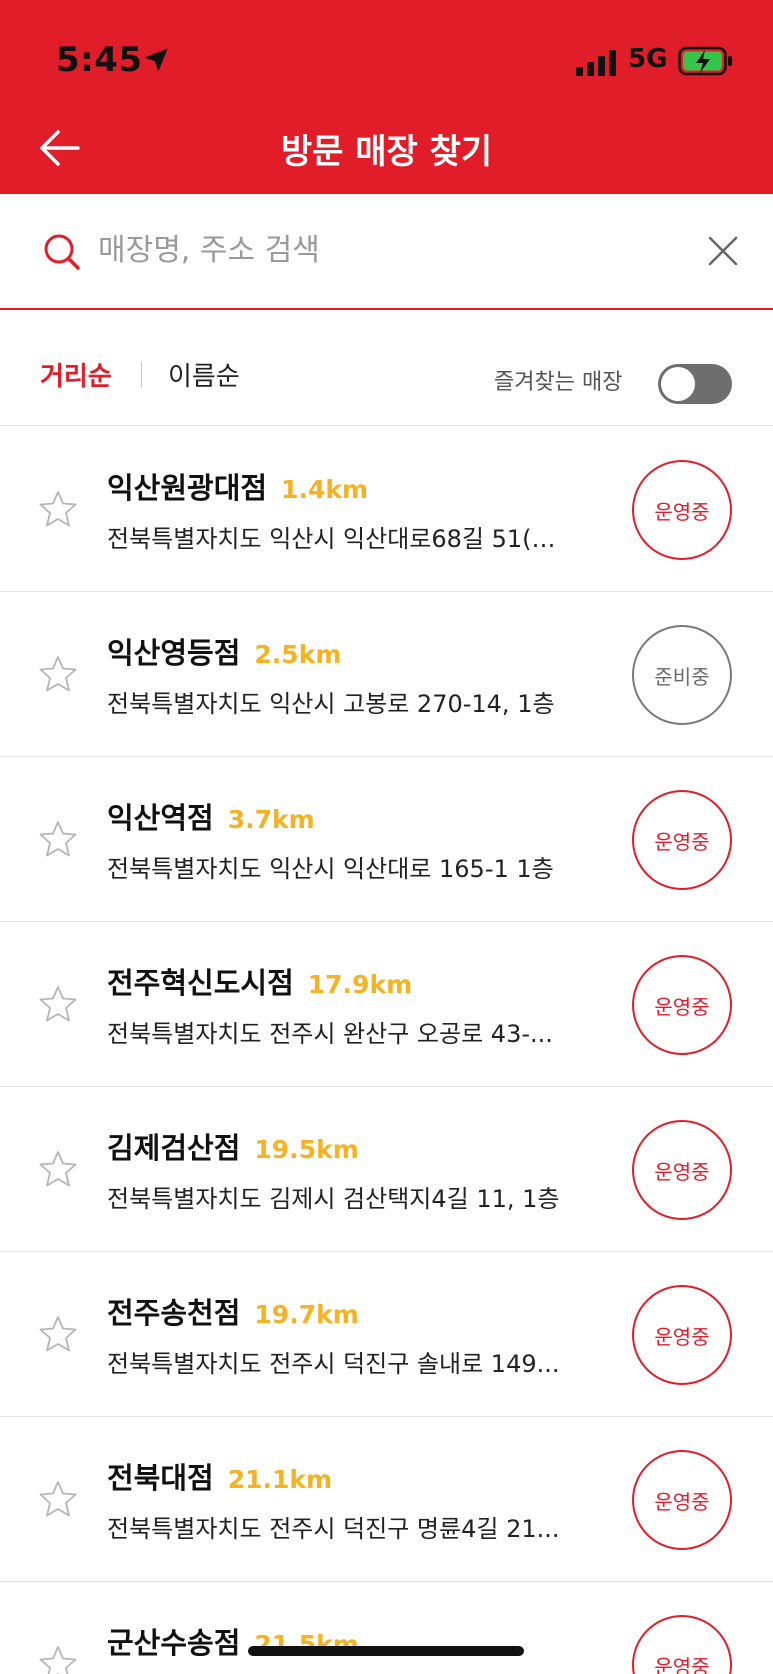 Image resolution: width=773 pixels, height=1674 pixels. What do you see at coordinates (682, 675) in the screenshot?
I see `store-status-badge: 준비중` at bounding box center [682, 675].